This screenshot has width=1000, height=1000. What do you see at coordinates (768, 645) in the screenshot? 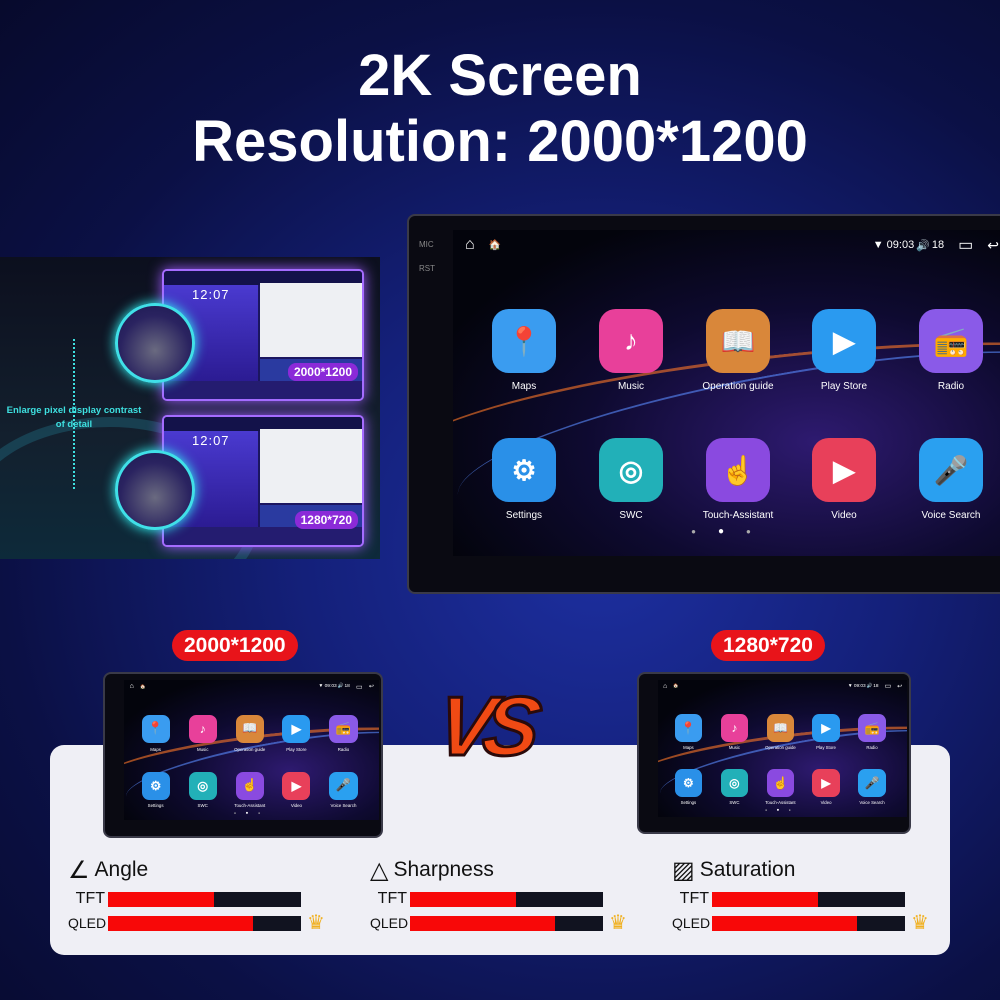
I see `resolution-label-720: 1280*720` at bounding box center [768, 645].